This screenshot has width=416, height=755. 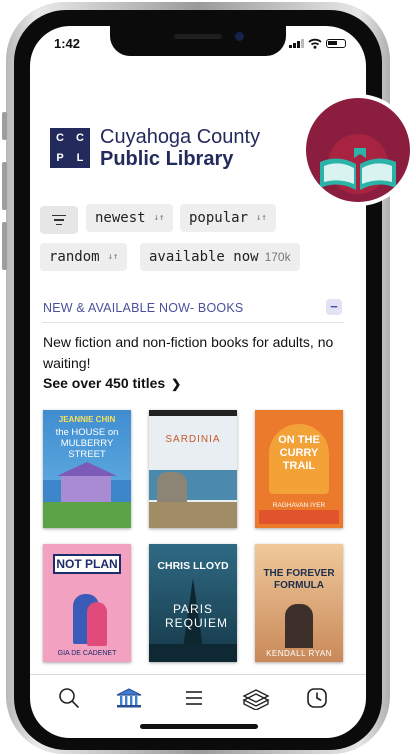 What do you see at coordinates (120, 218) in the screenshot?
I see `chip-label: newest` at bounding box center [120, 218].